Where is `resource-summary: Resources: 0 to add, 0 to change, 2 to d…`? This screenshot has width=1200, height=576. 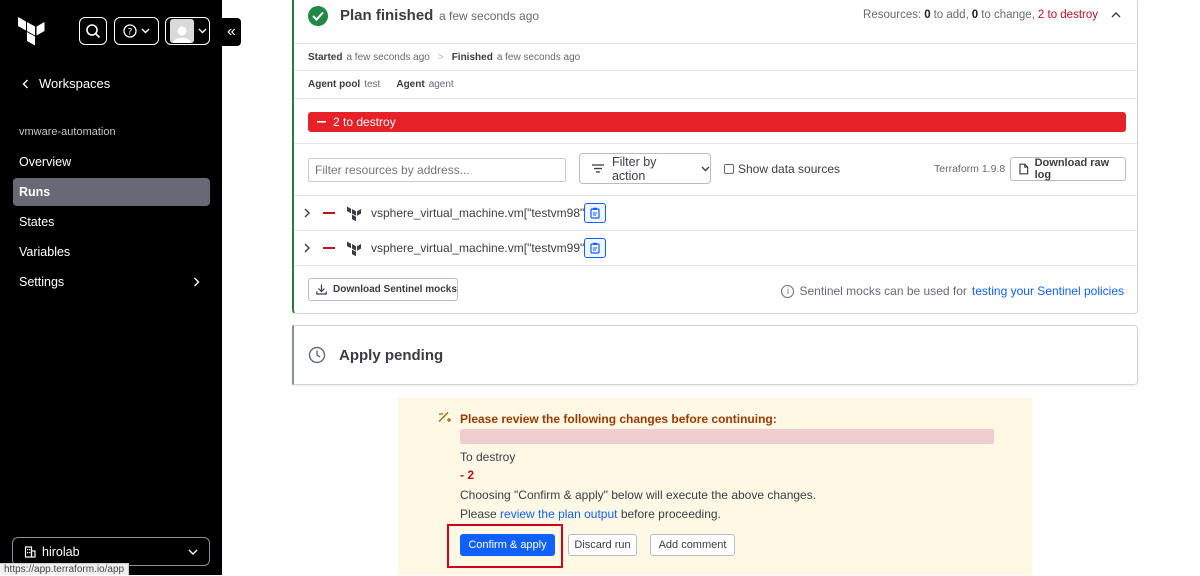
resource-summary: Resources: 0 to add, 0 to change, 2 to d… is located at coordinates (992, 15).